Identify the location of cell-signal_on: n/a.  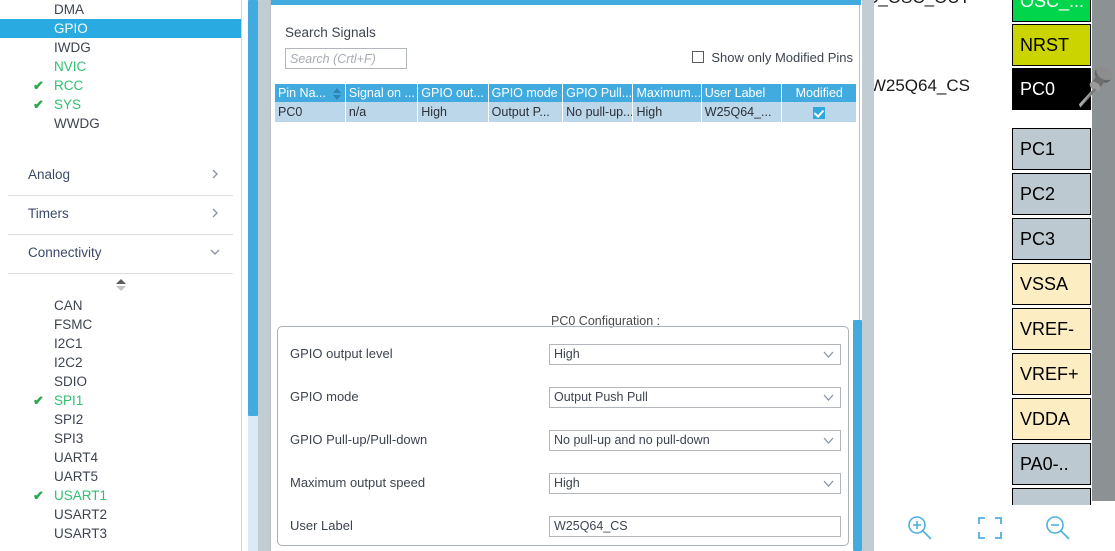
(382, 112).